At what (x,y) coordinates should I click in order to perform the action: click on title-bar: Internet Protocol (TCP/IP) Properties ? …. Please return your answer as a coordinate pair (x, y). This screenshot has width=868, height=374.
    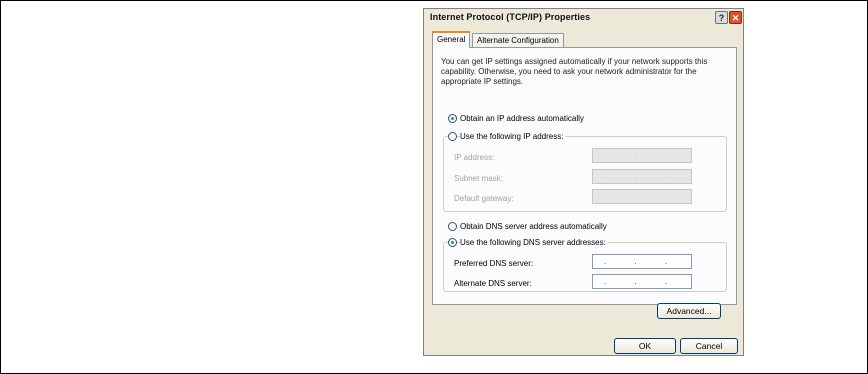
    Looking at the image, I should click on (583, 18).